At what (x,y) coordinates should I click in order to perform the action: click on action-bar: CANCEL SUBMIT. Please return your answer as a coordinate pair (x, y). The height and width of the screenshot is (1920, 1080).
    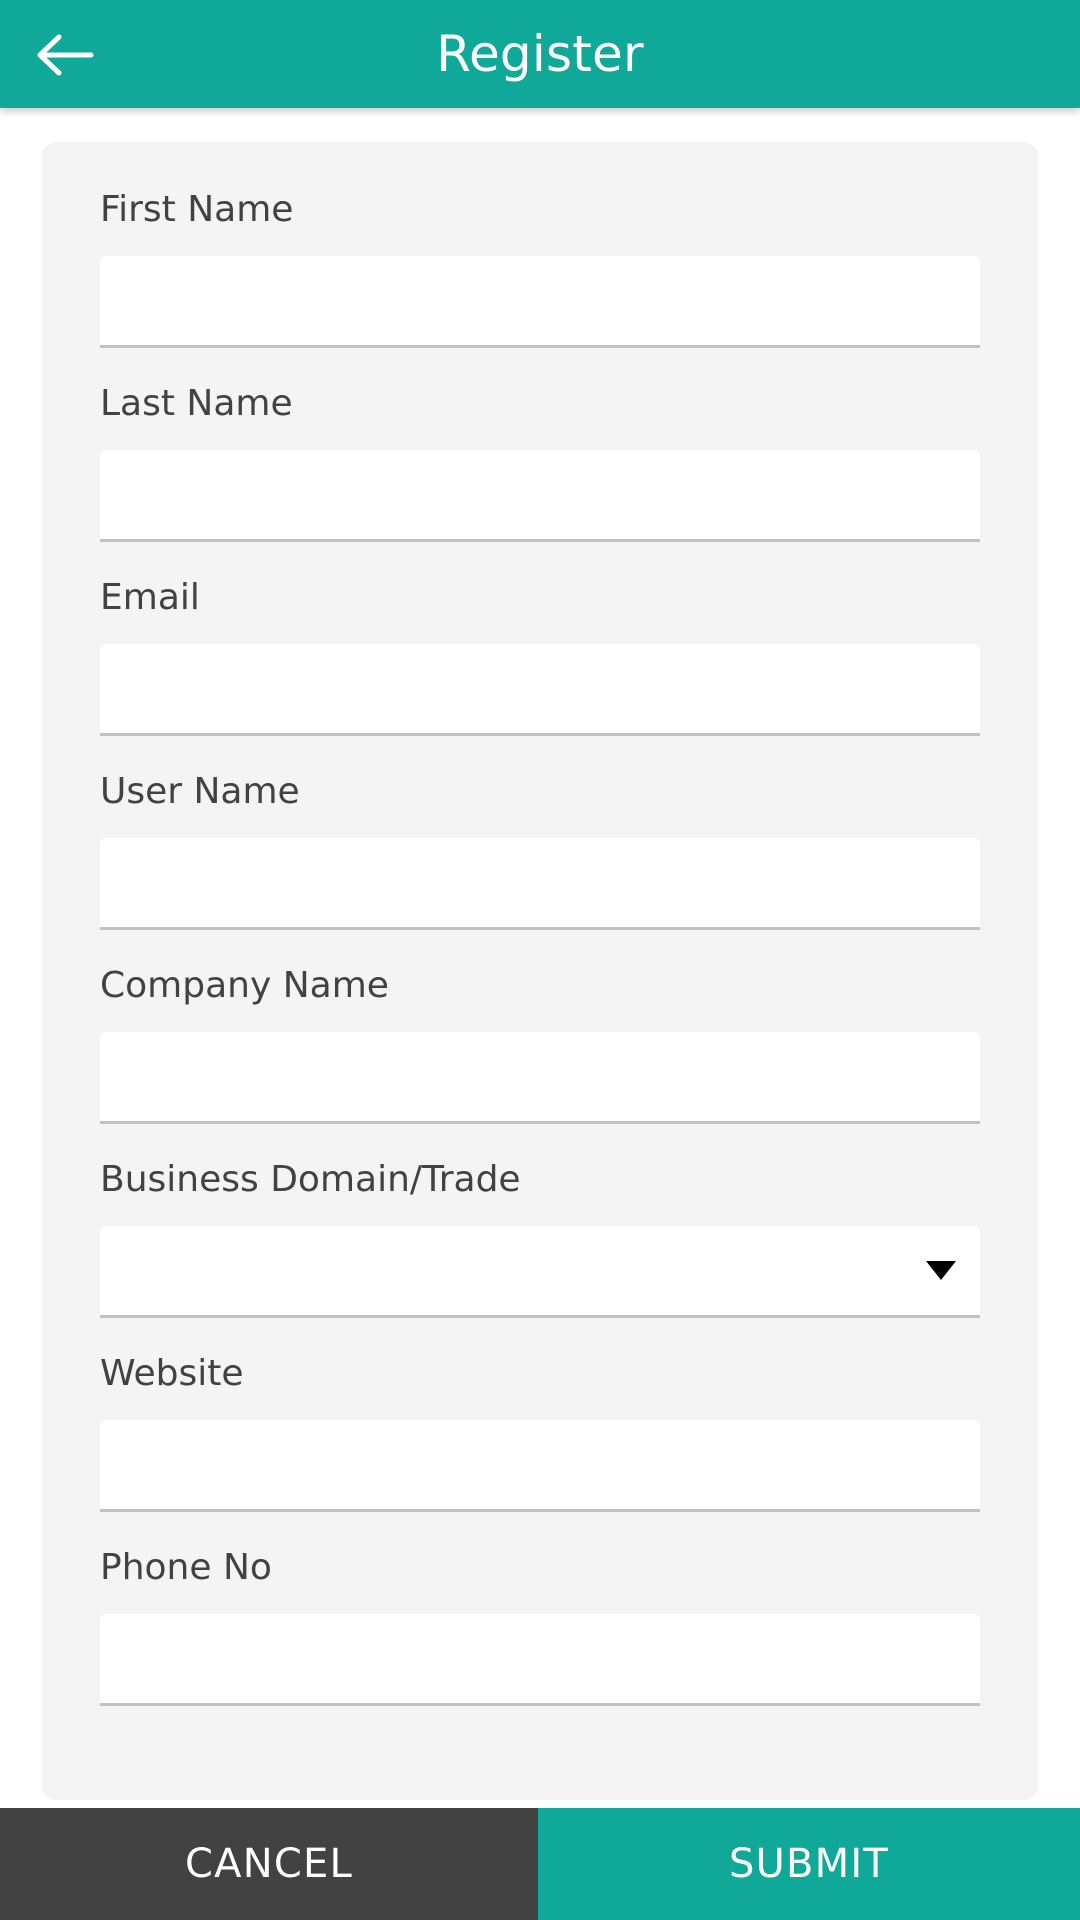
    Looking at the image, I should click on (540, 1864).